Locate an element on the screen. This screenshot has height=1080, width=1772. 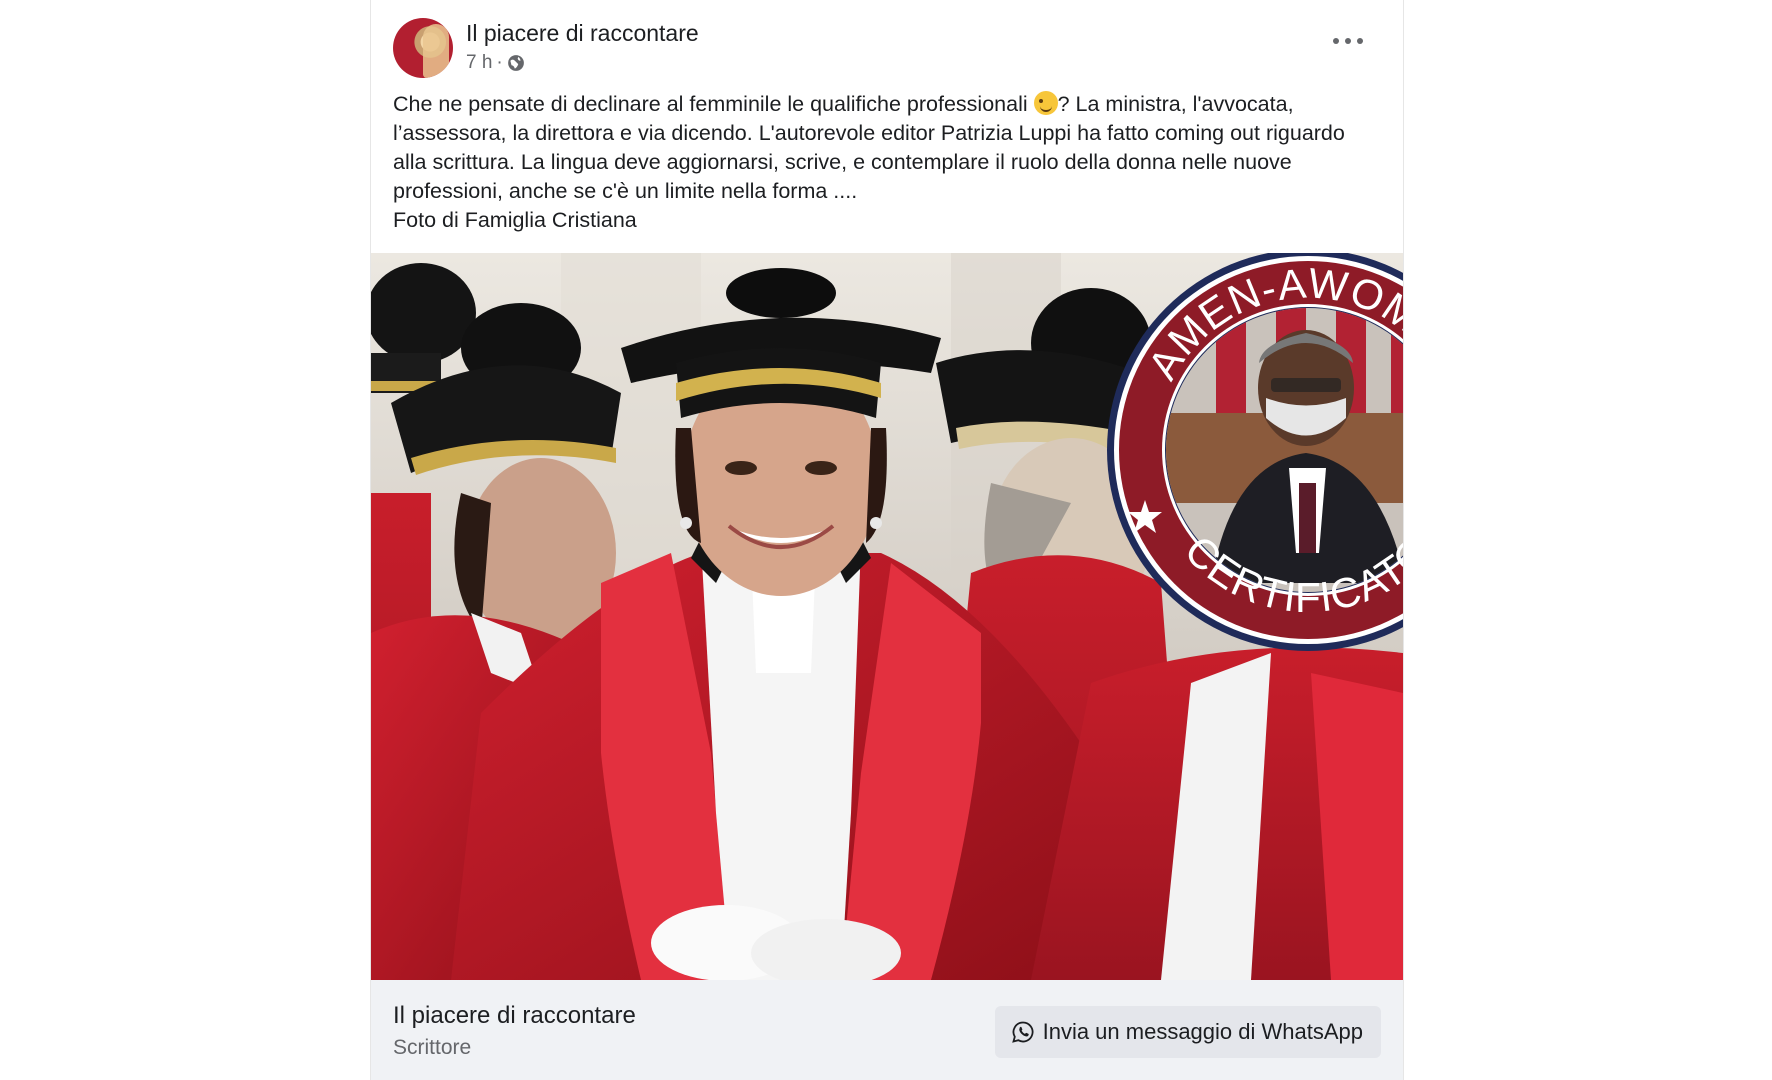
more-horizontal-icon is located at coordinates (1348, 41).